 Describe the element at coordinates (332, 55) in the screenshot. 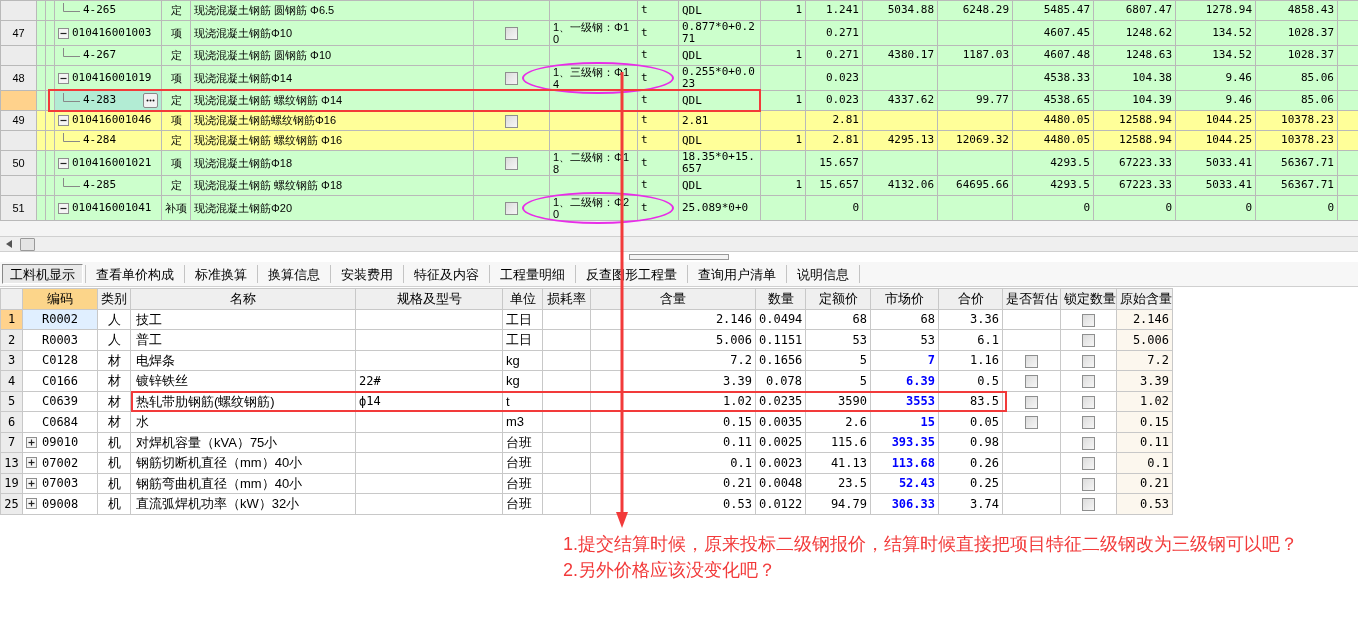

I see `table-cell: 现浇混凝土钢筋 圆钢筋 Φ10` at that location.